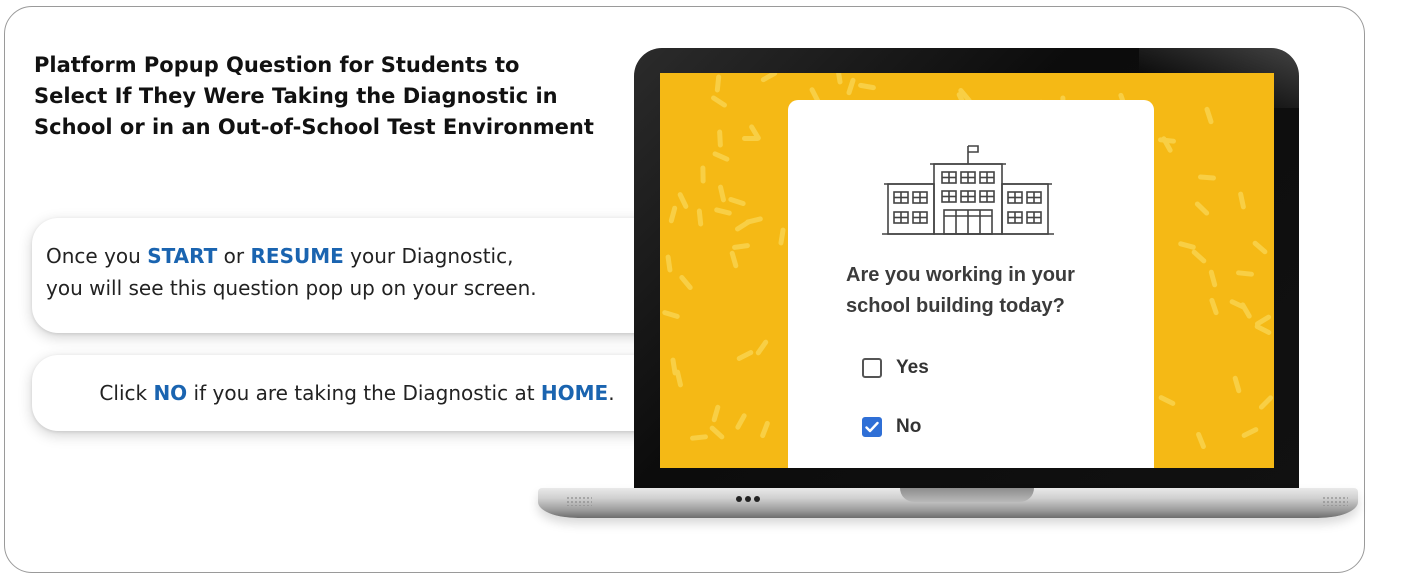 The image size is (1406, 577). What do you see at coordinates (872, 368) in the screenshot?
I see `checkbox-yes` at bounding box center [872, 368].